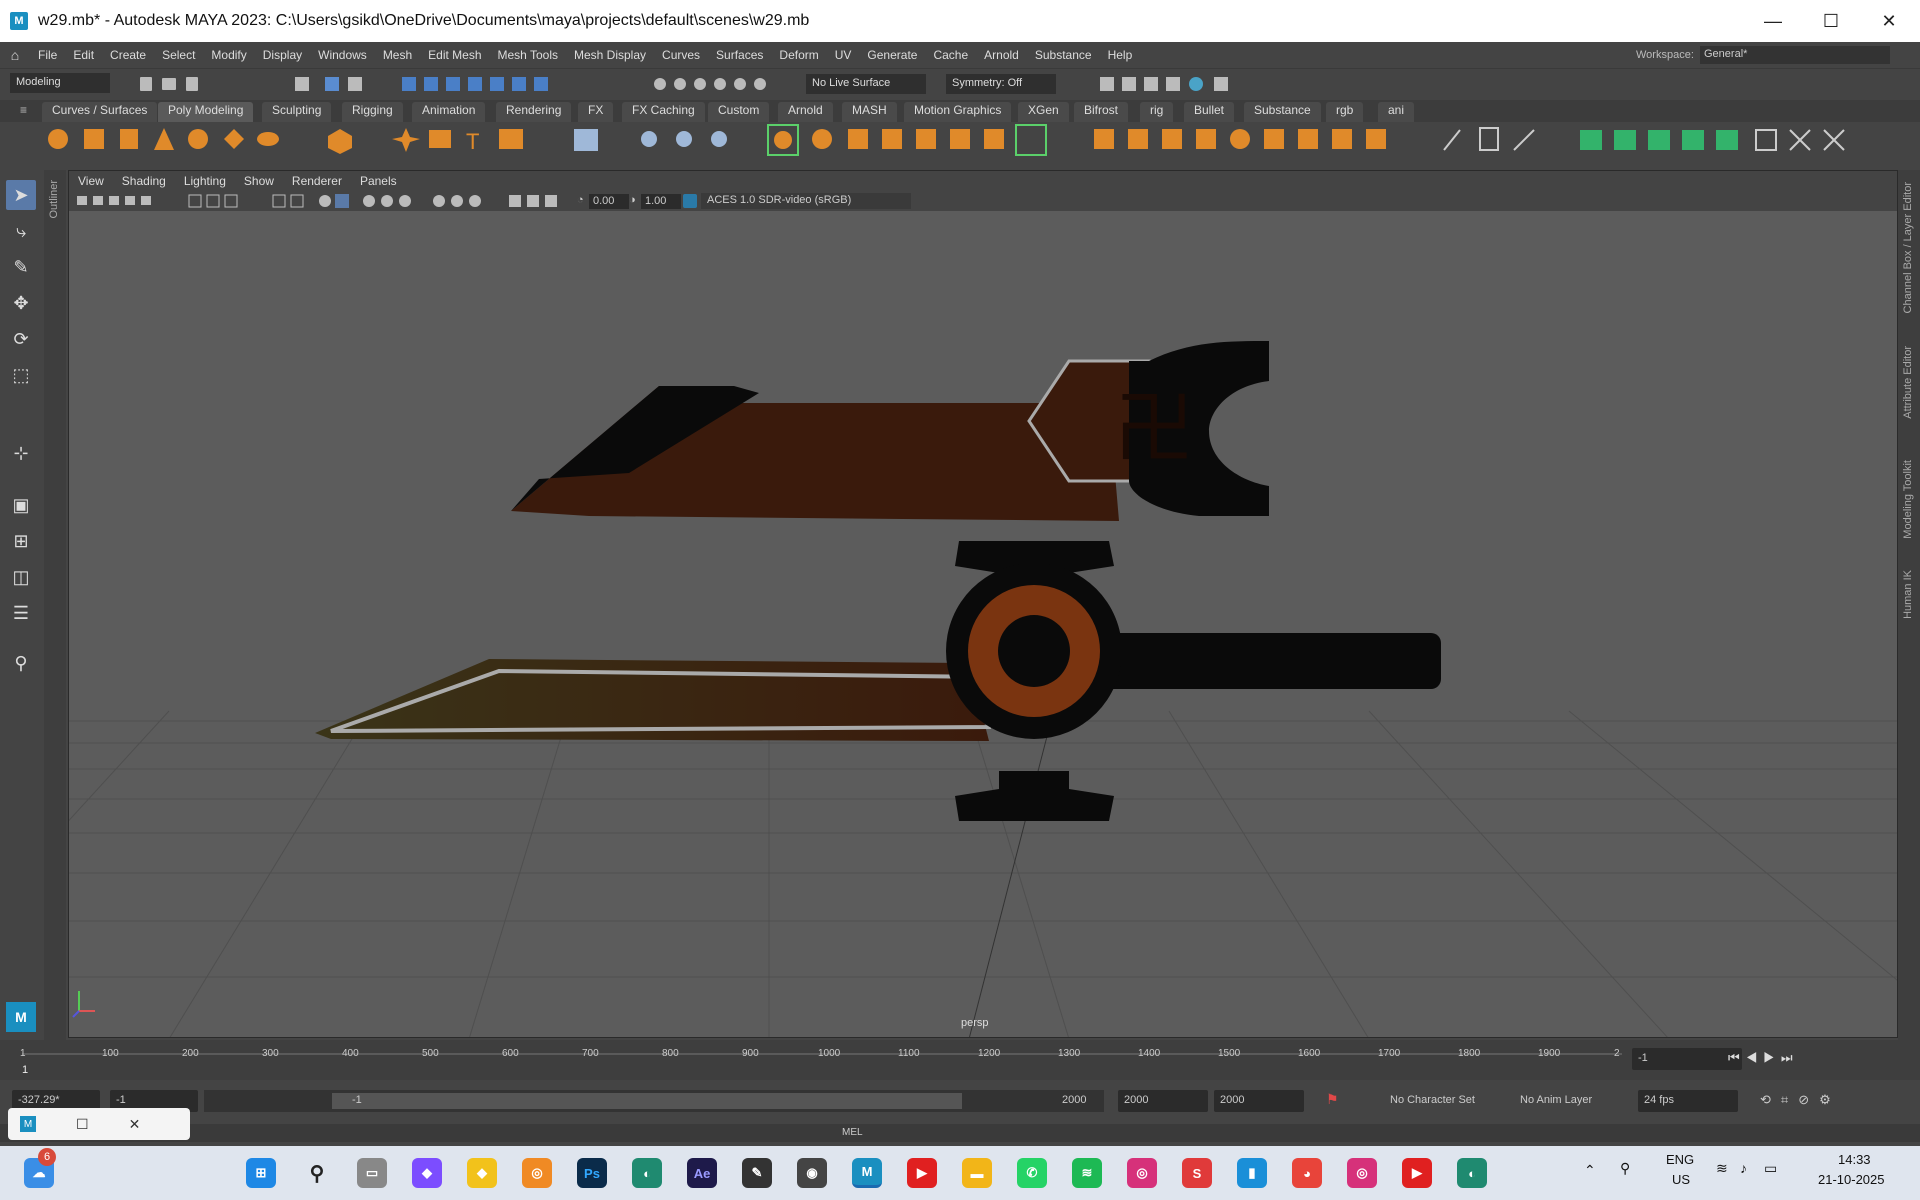  What do you see at coordinates (1743, 1168) in the screenshot?
I see `volume-icon: ♪` at bounding box center [1743, 1168].